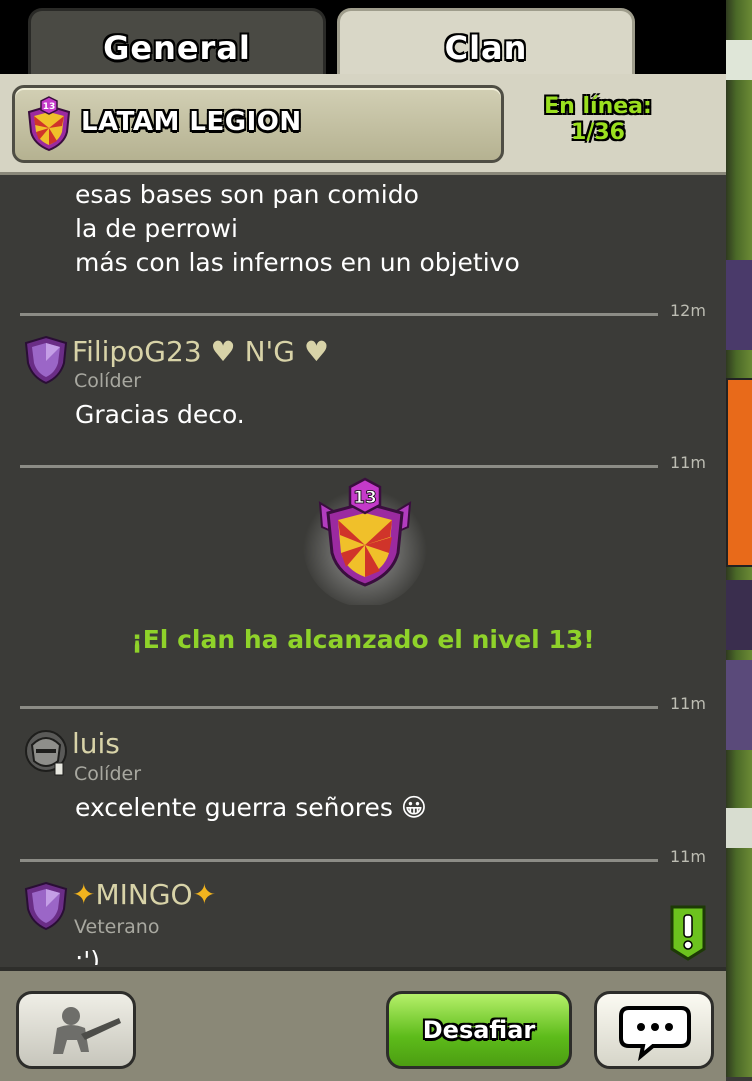 This screenshot has height=1081, width=752. Describe the element at coordinates (137, 351) in the screenshot. I see `username-text: FilipoG23` at that location.